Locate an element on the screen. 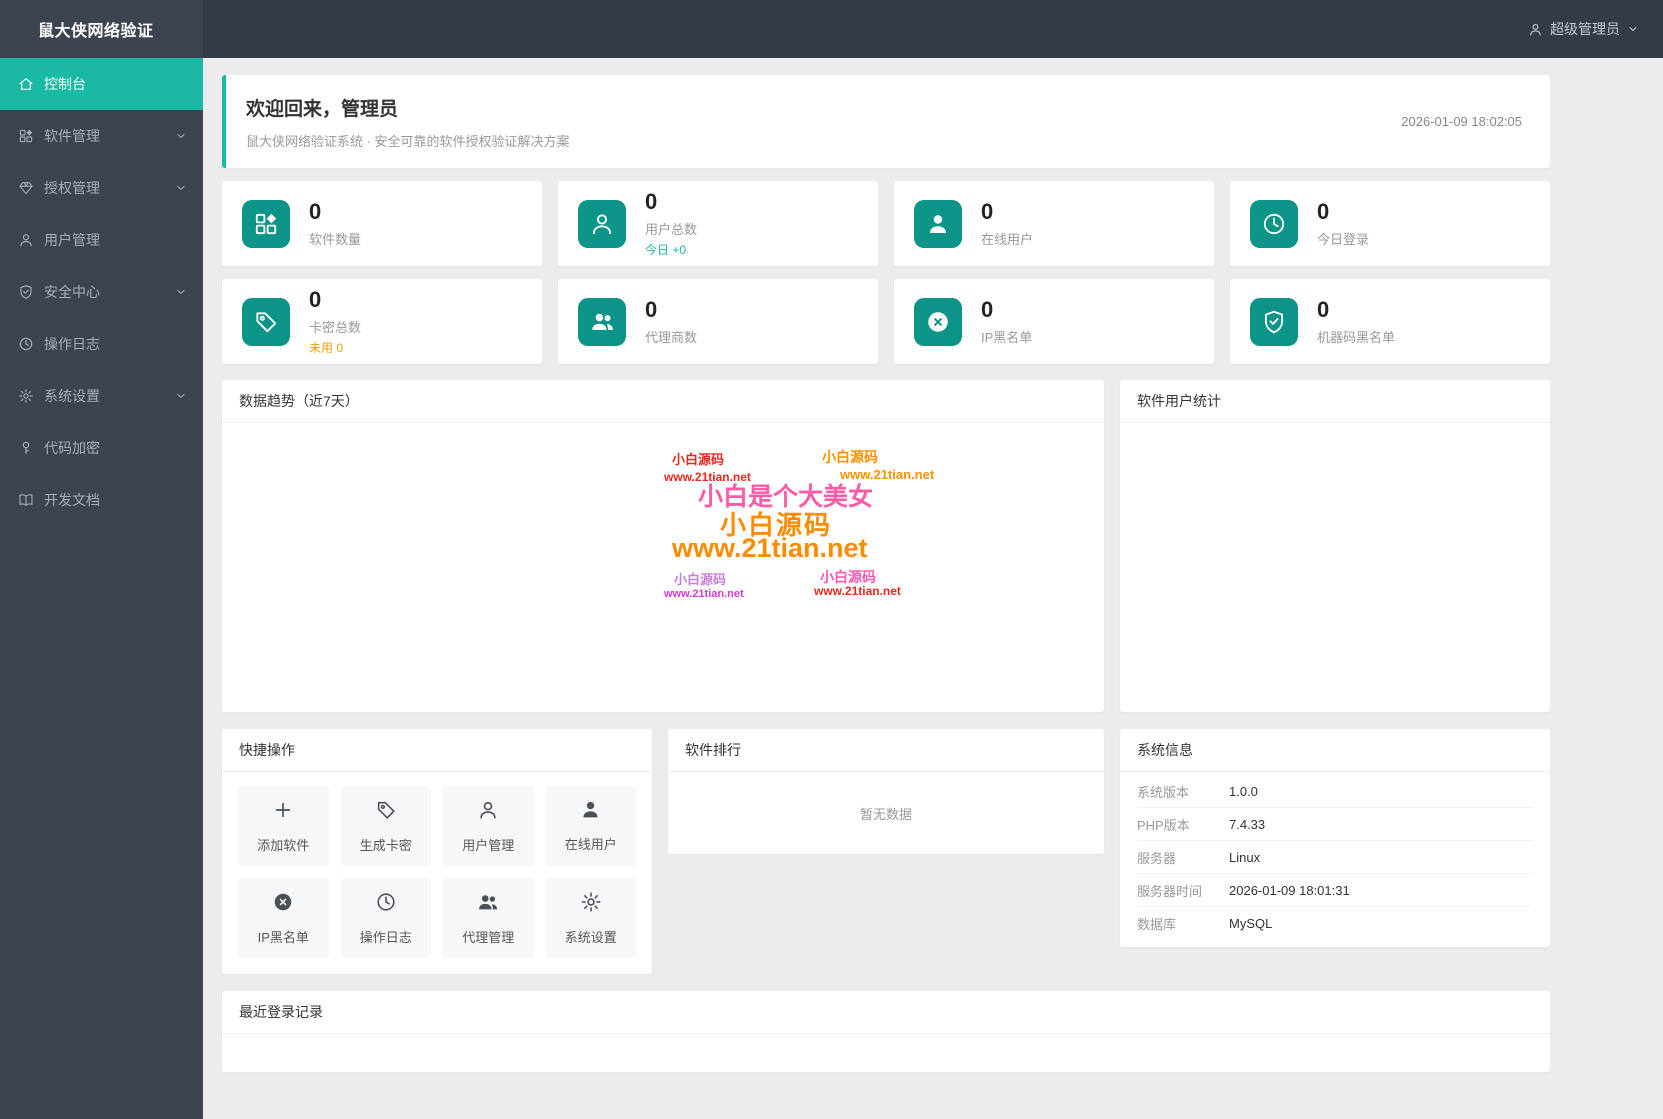  stat-card-agents: 0 代理商数 is located at coordinates (718, 321).